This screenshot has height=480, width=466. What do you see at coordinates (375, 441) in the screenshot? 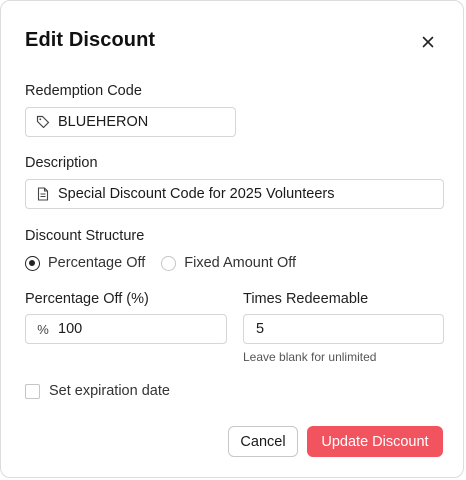
I see `update-discount-button: Update Discount` at bounding box center [375, 441].